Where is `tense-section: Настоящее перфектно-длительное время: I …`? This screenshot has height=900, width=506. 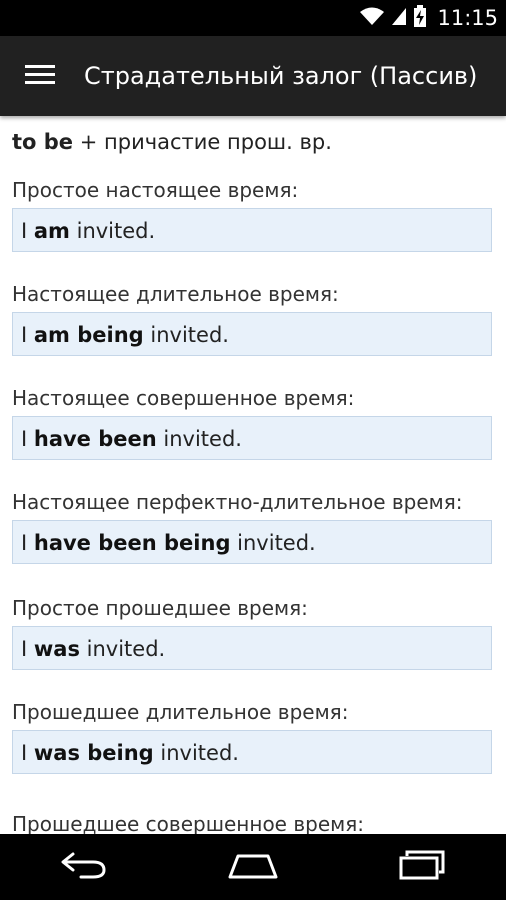 tense-section: Настоящее перфектно-длительное время: I … is located at coordinates (254, 525).